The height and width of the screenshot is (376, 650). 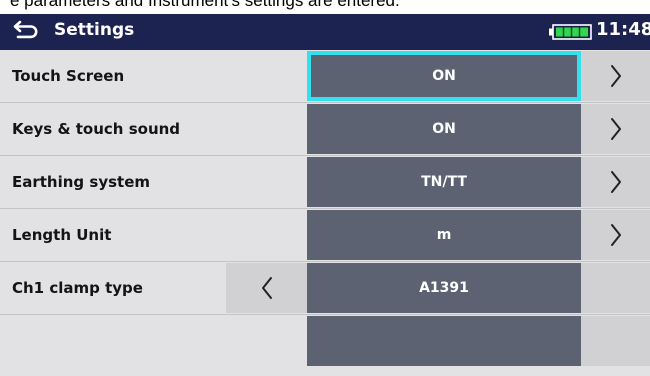 I want to click on setting-row-keys-touch-sound: Keys & touch sound ON, so click(x=325, y=129).